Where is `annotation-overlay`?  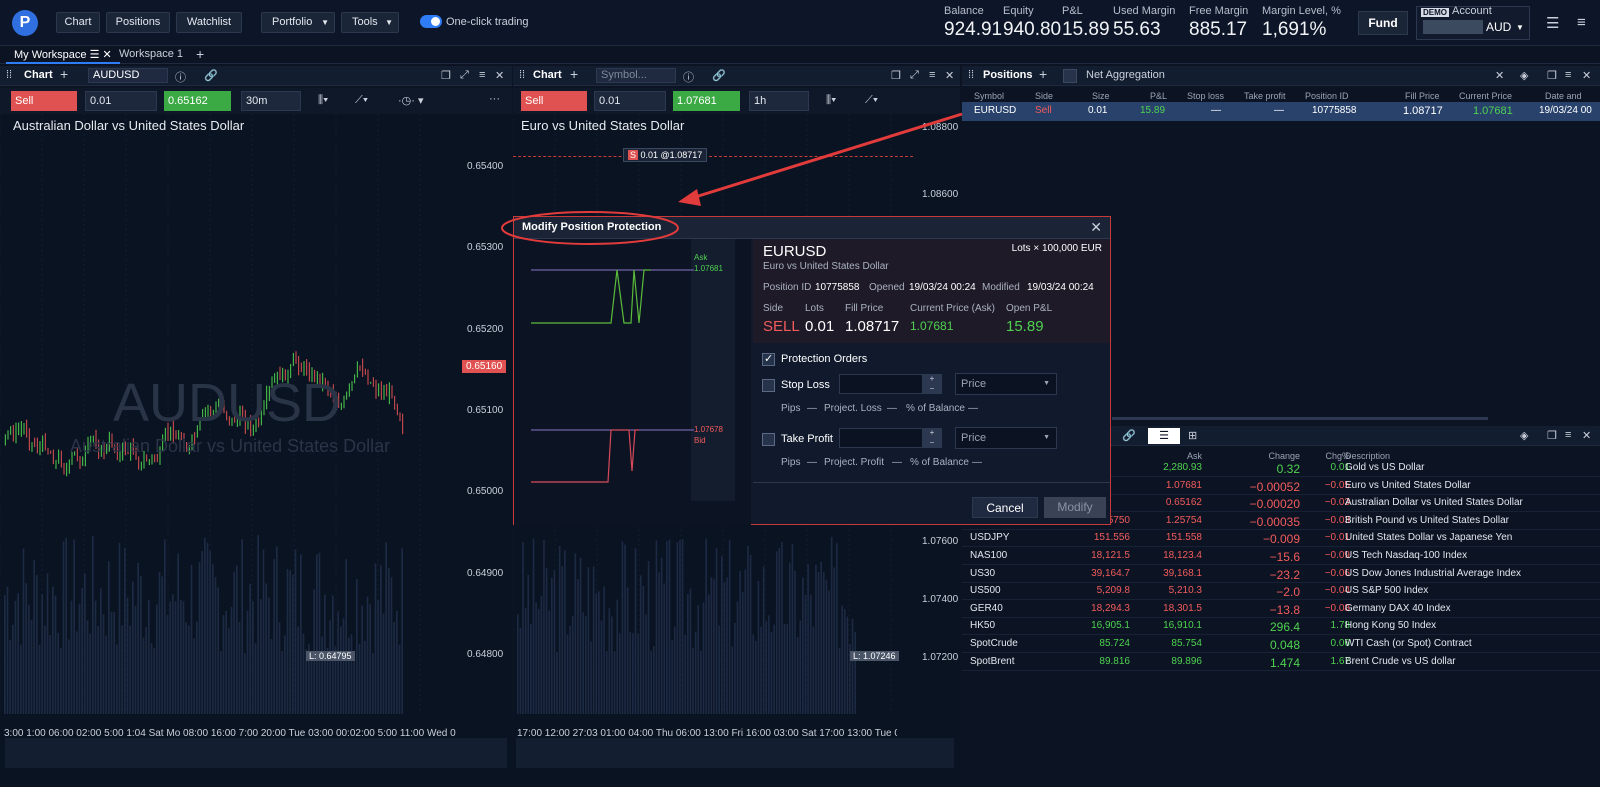 annotation-overlay is located at coordinates (732, 178).